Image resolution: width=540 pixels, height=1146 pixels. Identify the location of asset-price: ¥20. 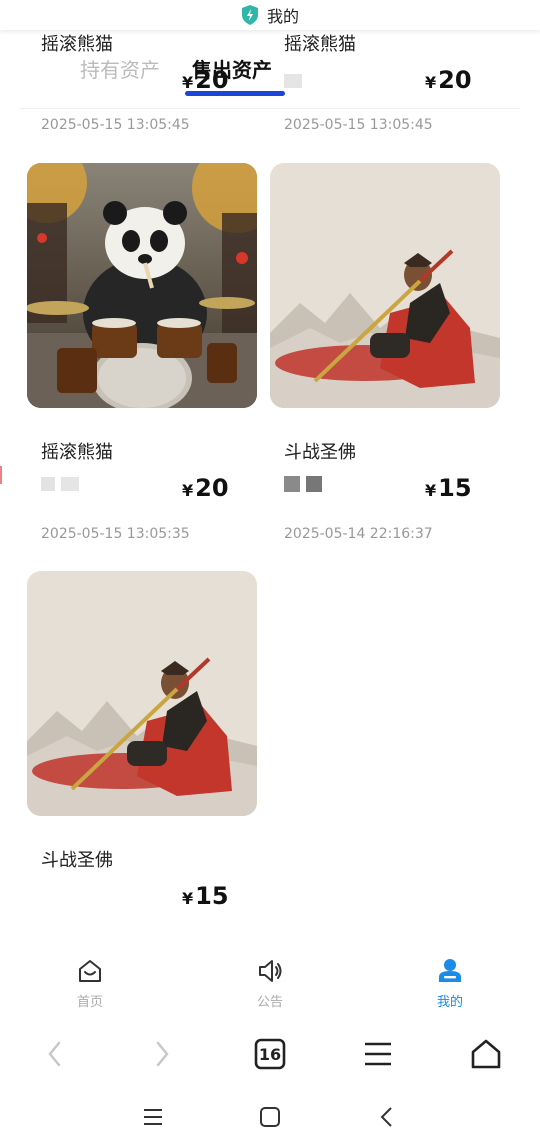
(205, 488).